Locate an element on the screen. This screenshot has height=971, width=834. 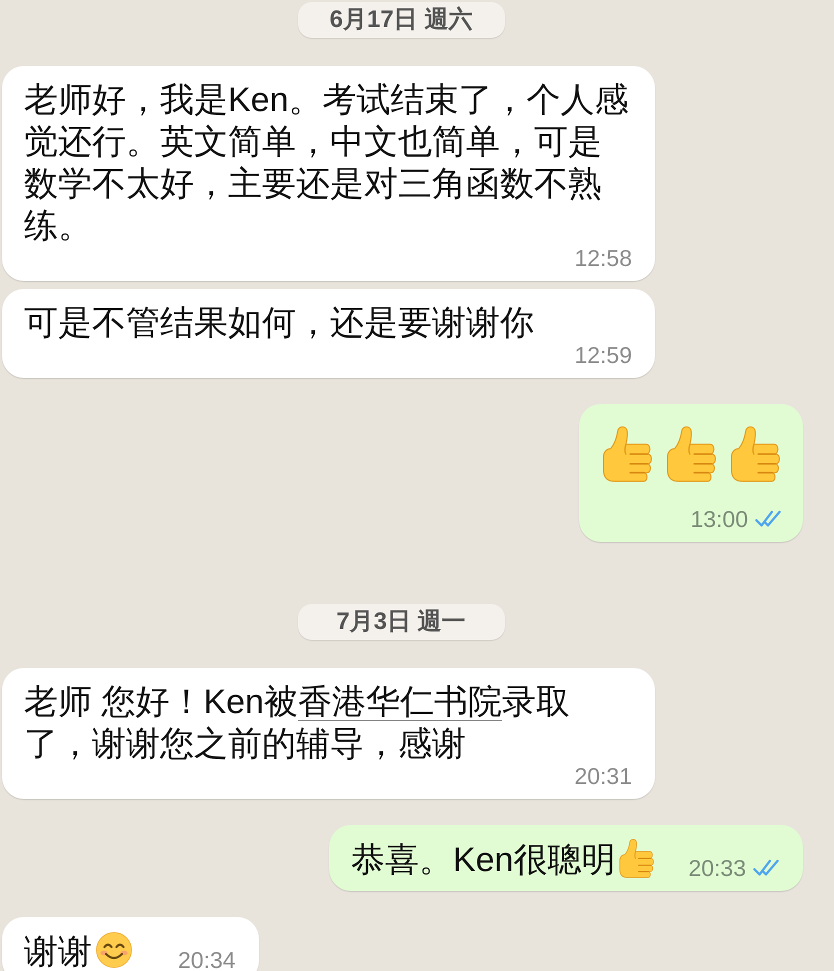
date-label: 6月17日 週六 is located at coordinates (401, 20).